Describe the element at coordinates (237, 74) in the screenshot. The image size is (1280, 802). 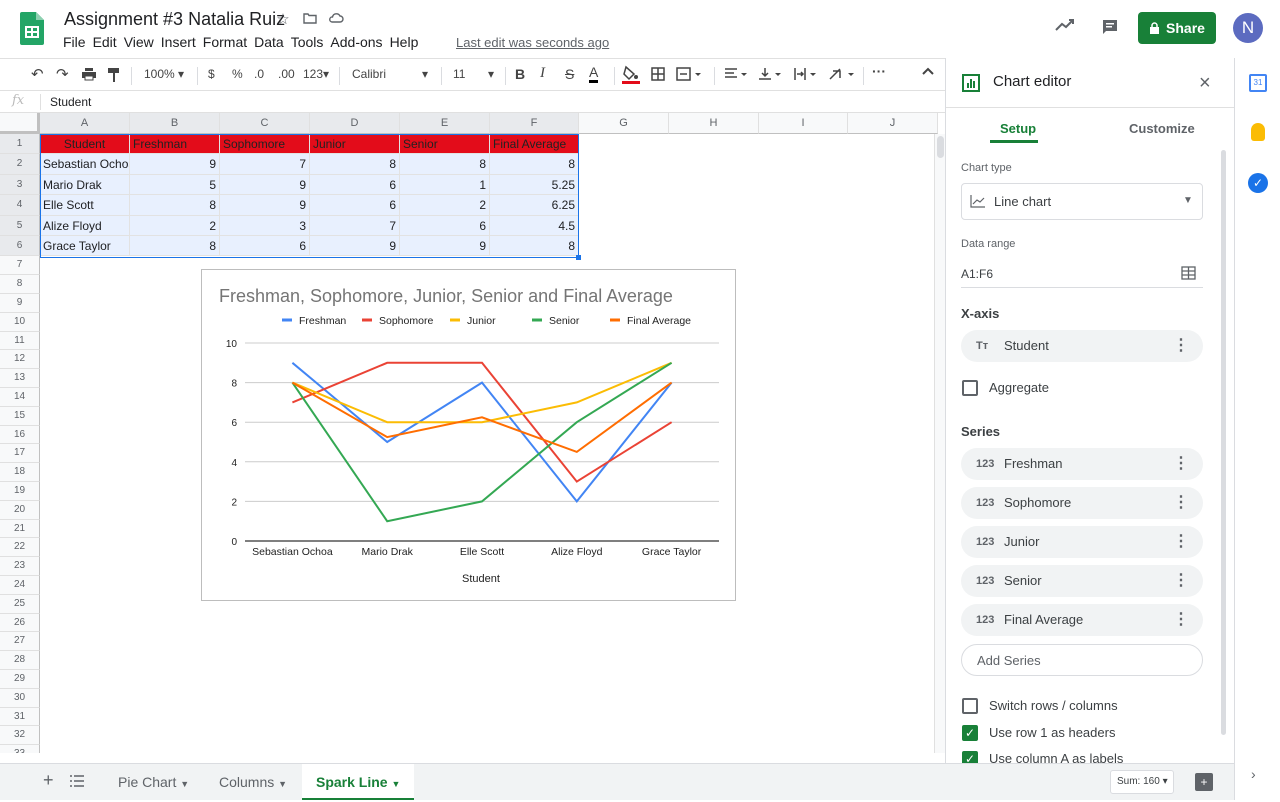
I see `percent-format-button: %` at that location.